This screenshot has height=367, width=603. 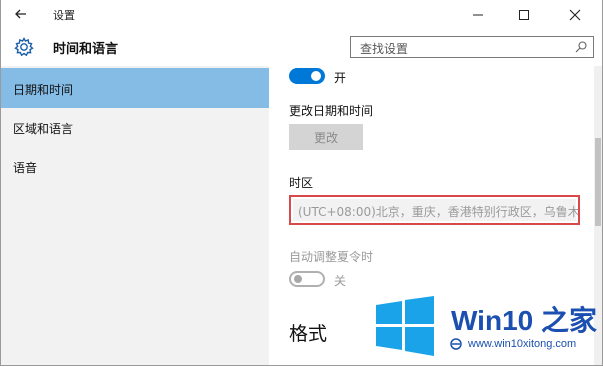 What do you see at coordinates (301, 48) in the screenshot?
I see `app-header: 时间和语言 查找设置` at bounding box center [301, 48].